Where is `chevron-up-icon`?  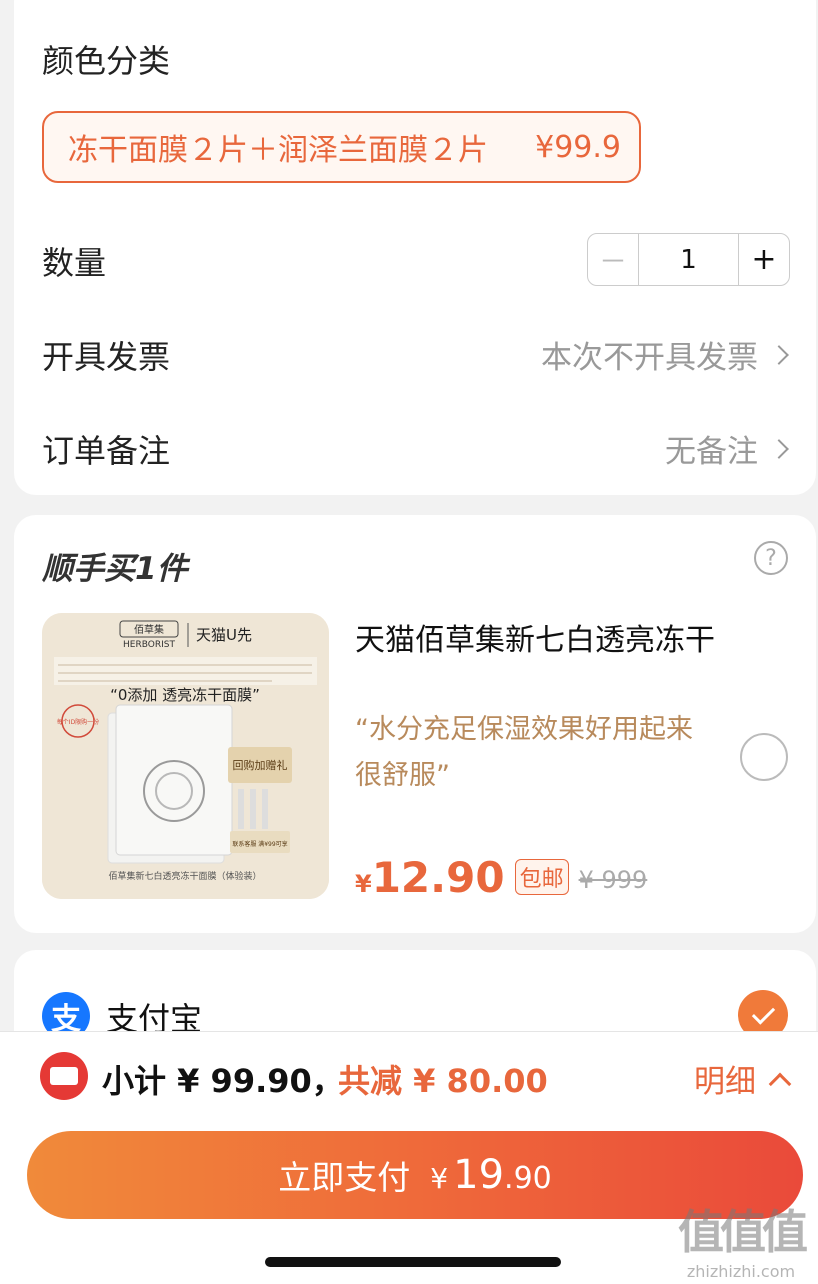
chevron-up-icon is located at coordinates (780, 1083).